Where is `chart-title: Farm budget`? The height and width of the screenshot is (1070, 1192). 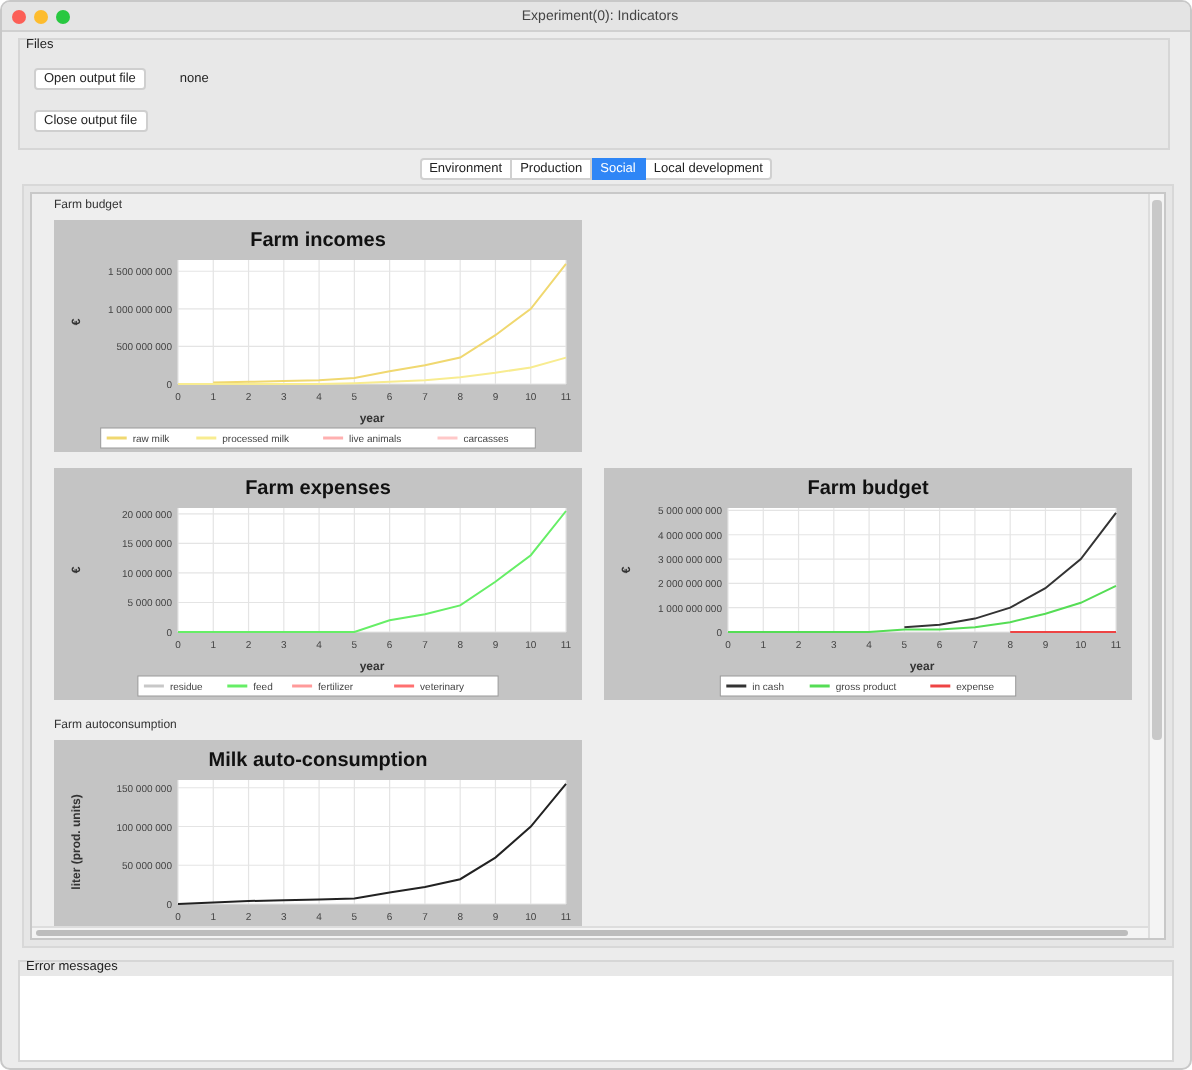 chart-title: Farm budget is located at coordinates (868, 489).